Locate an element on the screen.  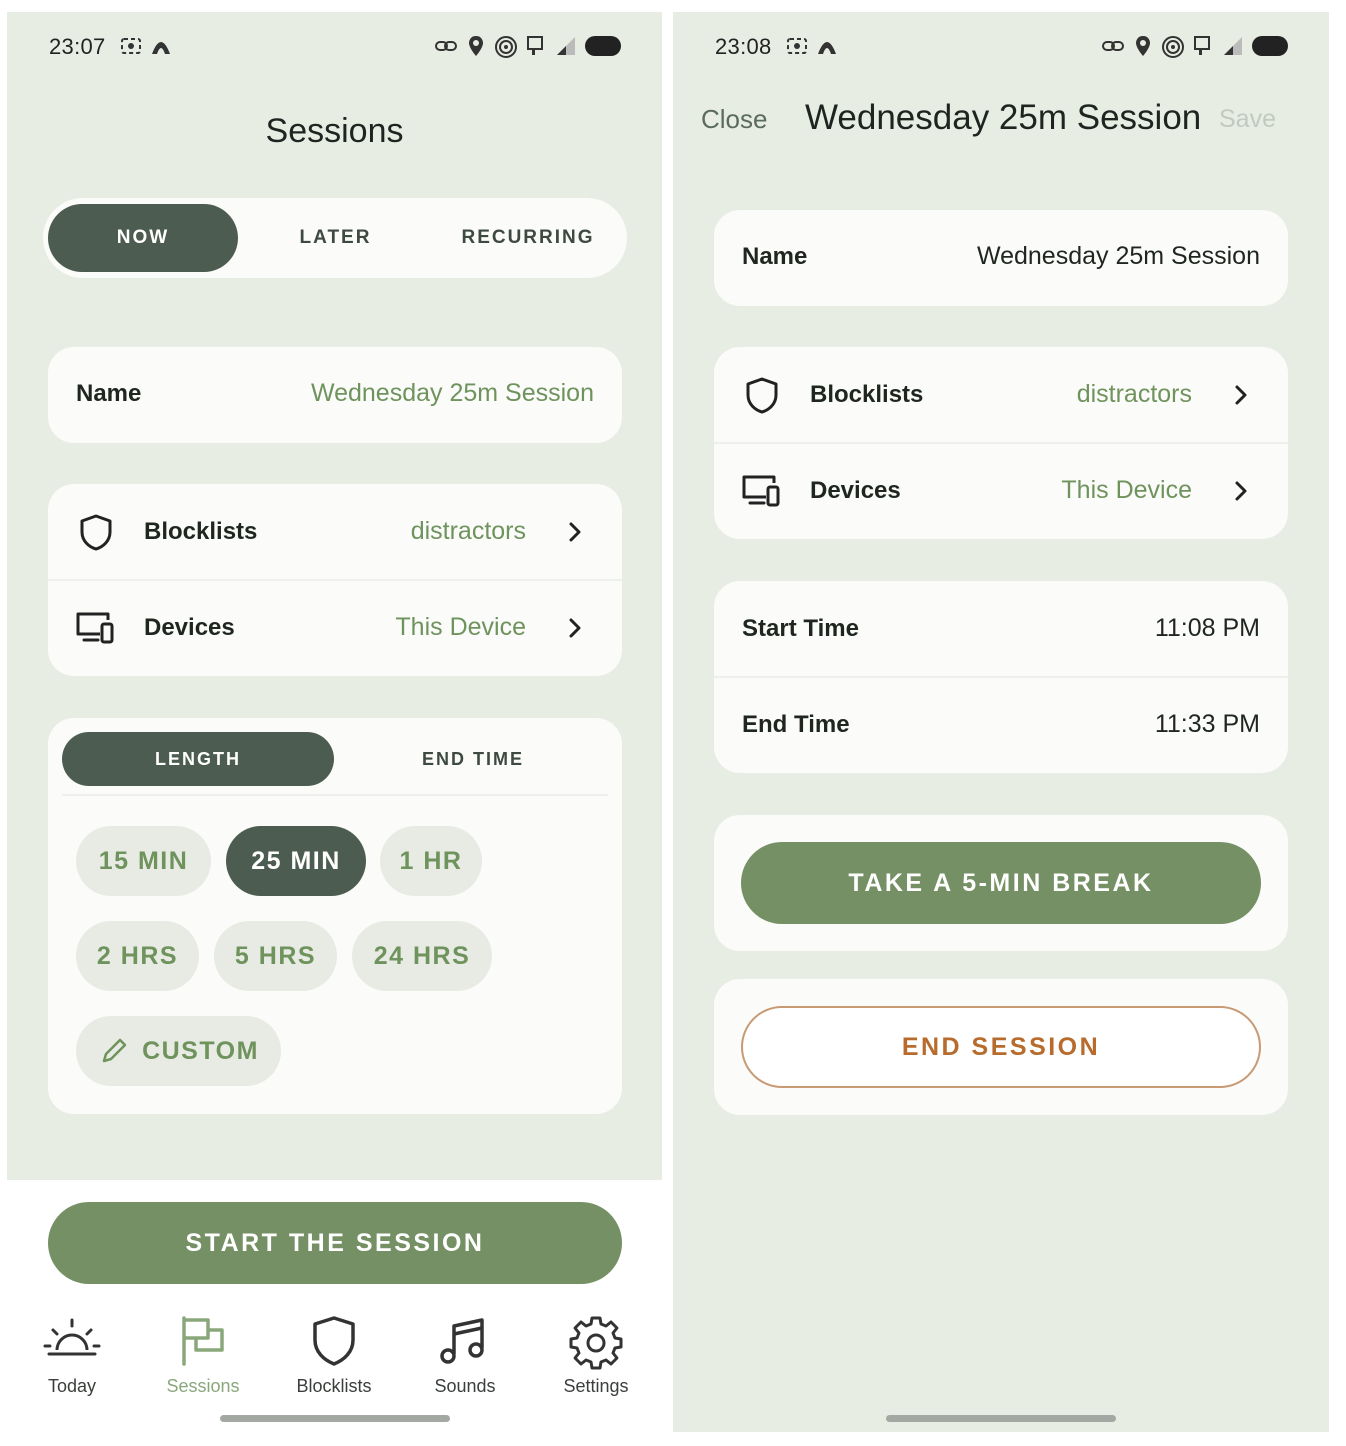
duration-custom-button: CUSTOM is located at coordinates (178, 1051).